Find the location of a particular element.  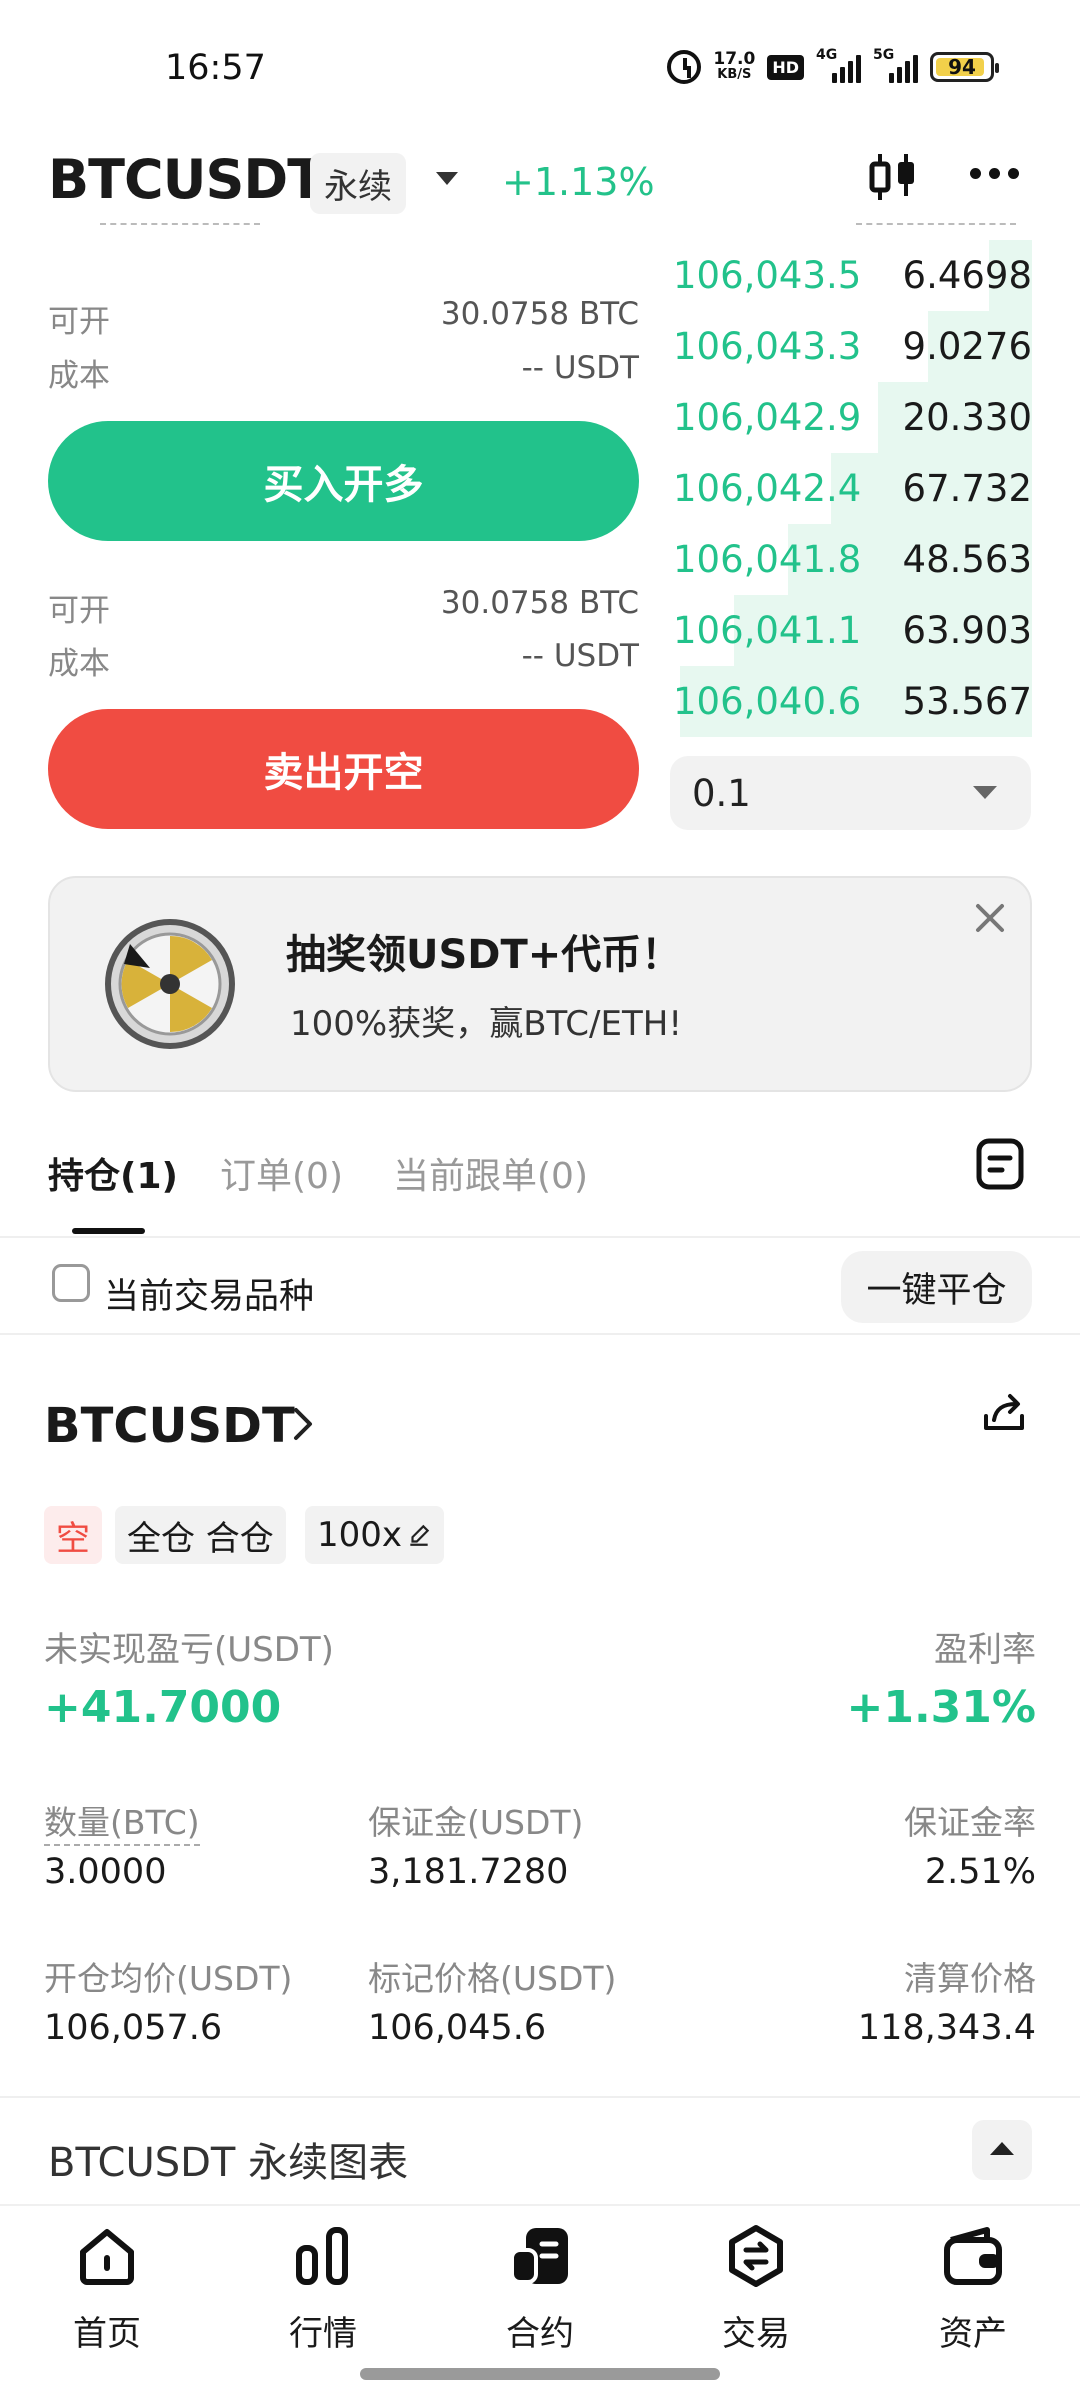

share-icon is located at coordinates (1004, 1412).